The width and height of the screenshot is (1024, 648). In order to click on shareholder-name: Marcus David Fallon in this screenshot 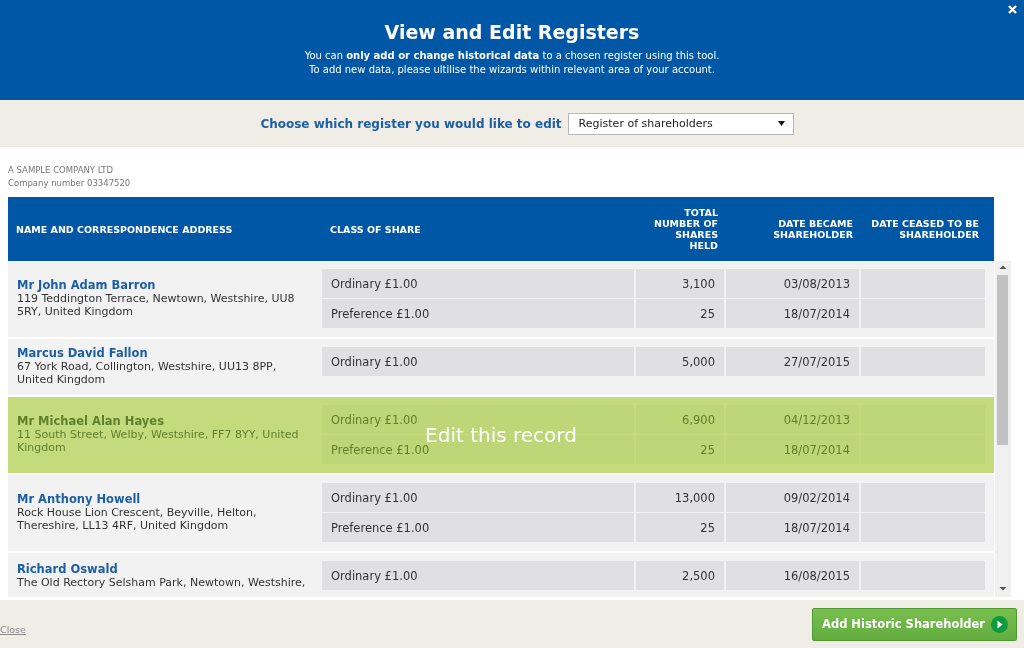, I will do `click(83, 353)`.